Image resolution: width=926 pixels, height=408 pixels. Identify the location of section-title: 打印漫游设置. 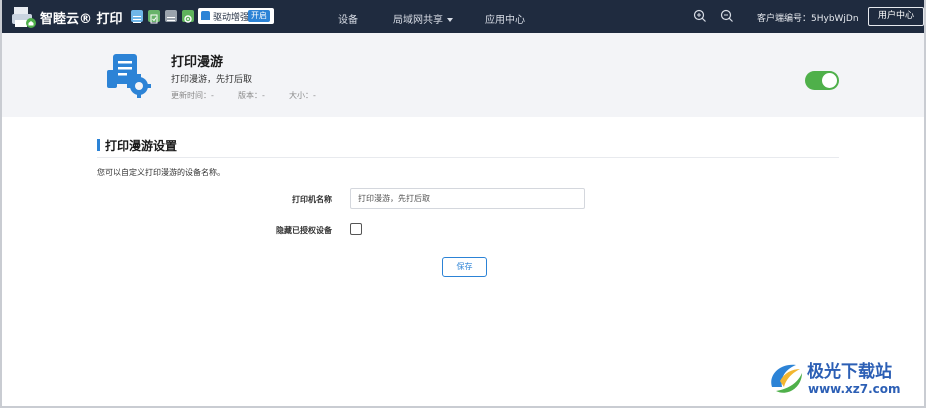
(141, 146).